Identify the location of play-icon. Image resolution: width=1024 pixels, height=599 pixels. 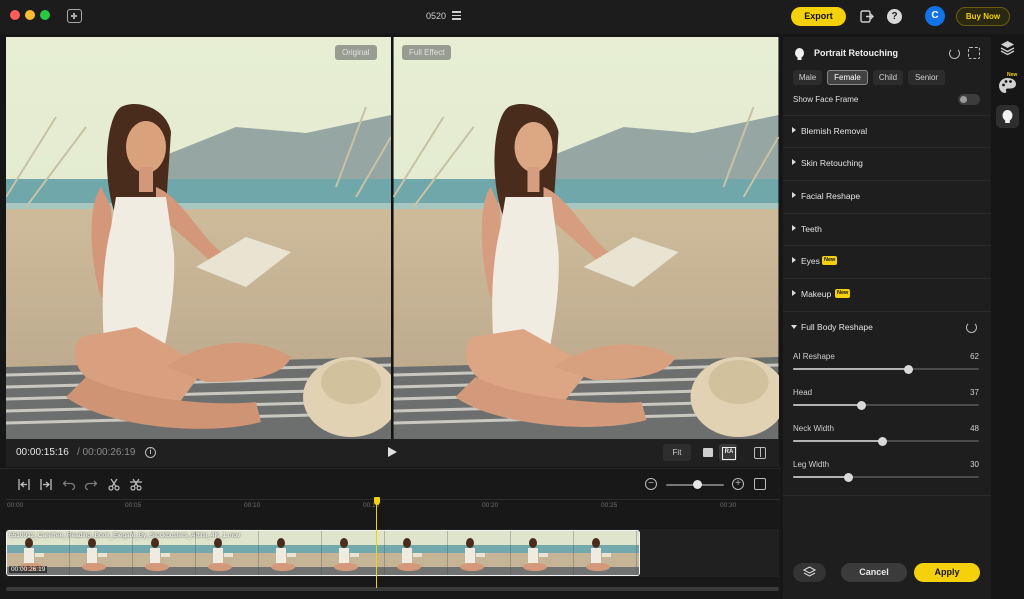
(392, 452).